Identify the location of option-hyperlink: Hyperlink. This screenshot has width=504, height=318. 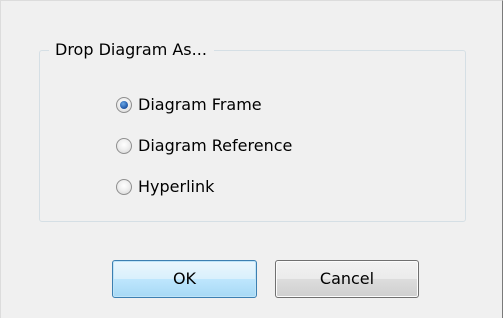
(165, 187).